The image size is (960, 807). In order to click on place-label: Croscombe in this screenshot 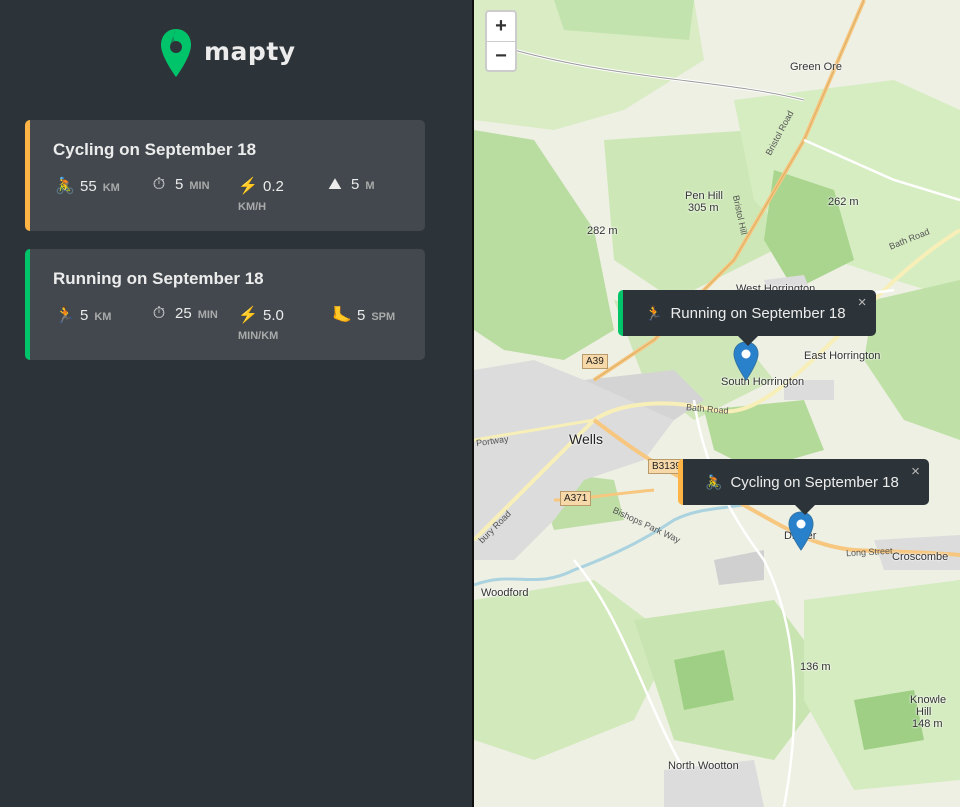, I will do `click(920, 557)`.